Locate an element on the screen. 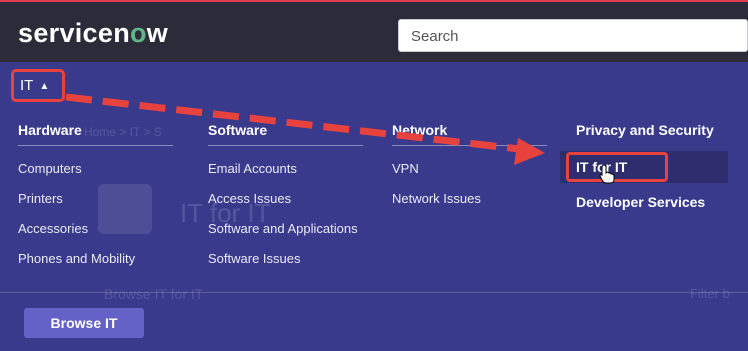 The width and height of the screenshot is (748, 351). arrow-head-icon is located at coordinates (529, 151).